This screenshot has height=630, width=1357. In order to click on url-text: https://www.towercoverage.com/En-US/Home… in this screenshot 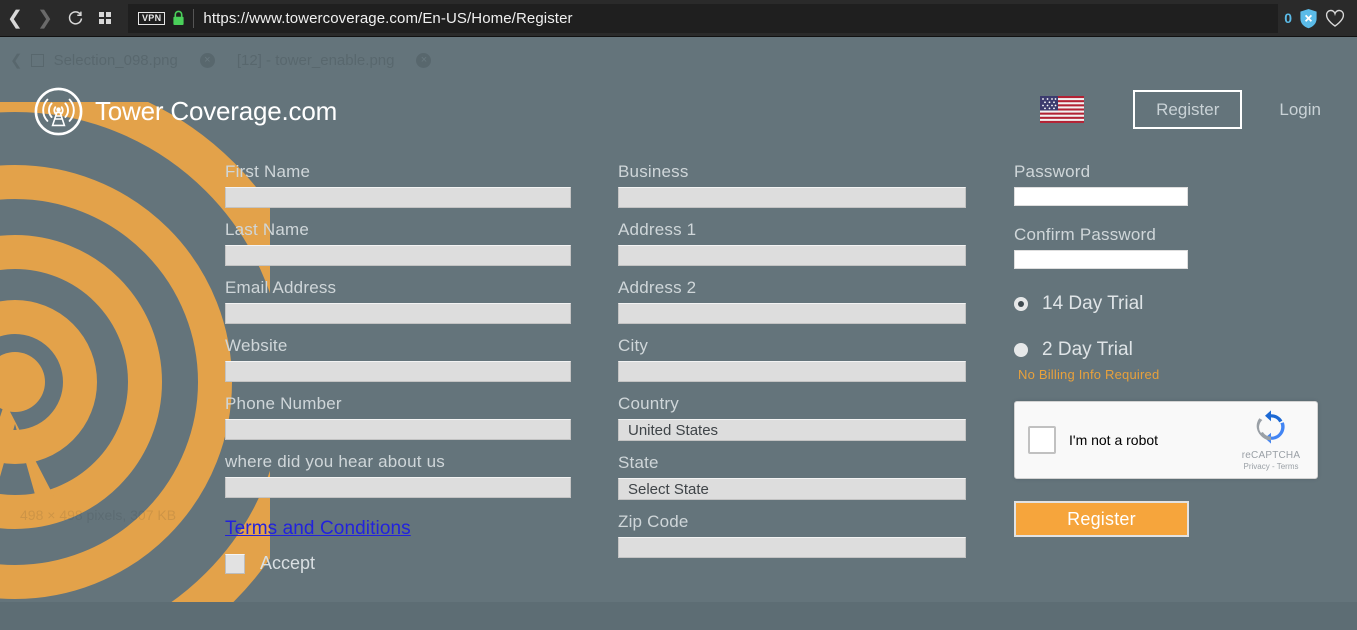, I will do `click(388, 18)`.